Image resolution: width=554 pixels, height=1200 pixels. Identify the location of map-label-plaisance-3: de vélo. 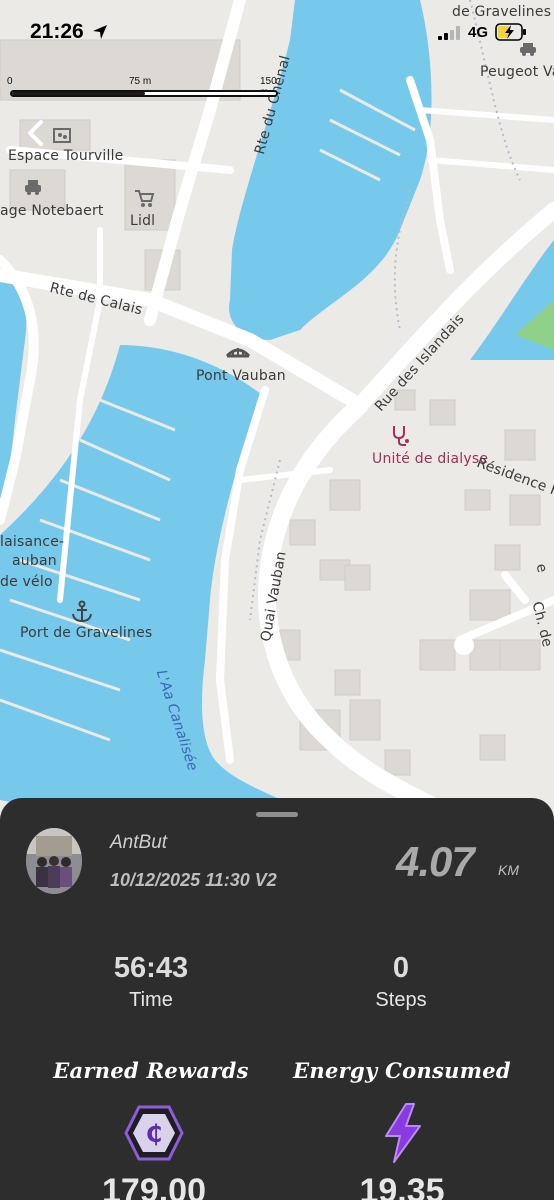
(26, 582).